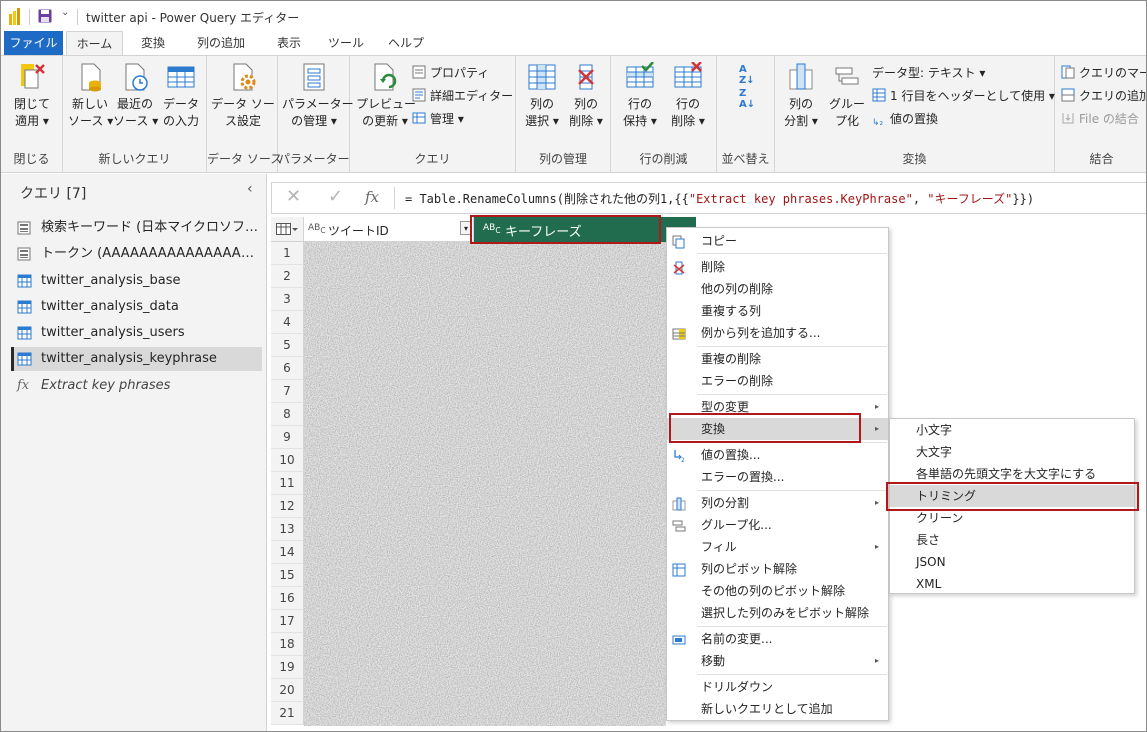  Describe the element at coordinates (346, 43) in the screenshot. I see `tab-tools: ツール` at that location.